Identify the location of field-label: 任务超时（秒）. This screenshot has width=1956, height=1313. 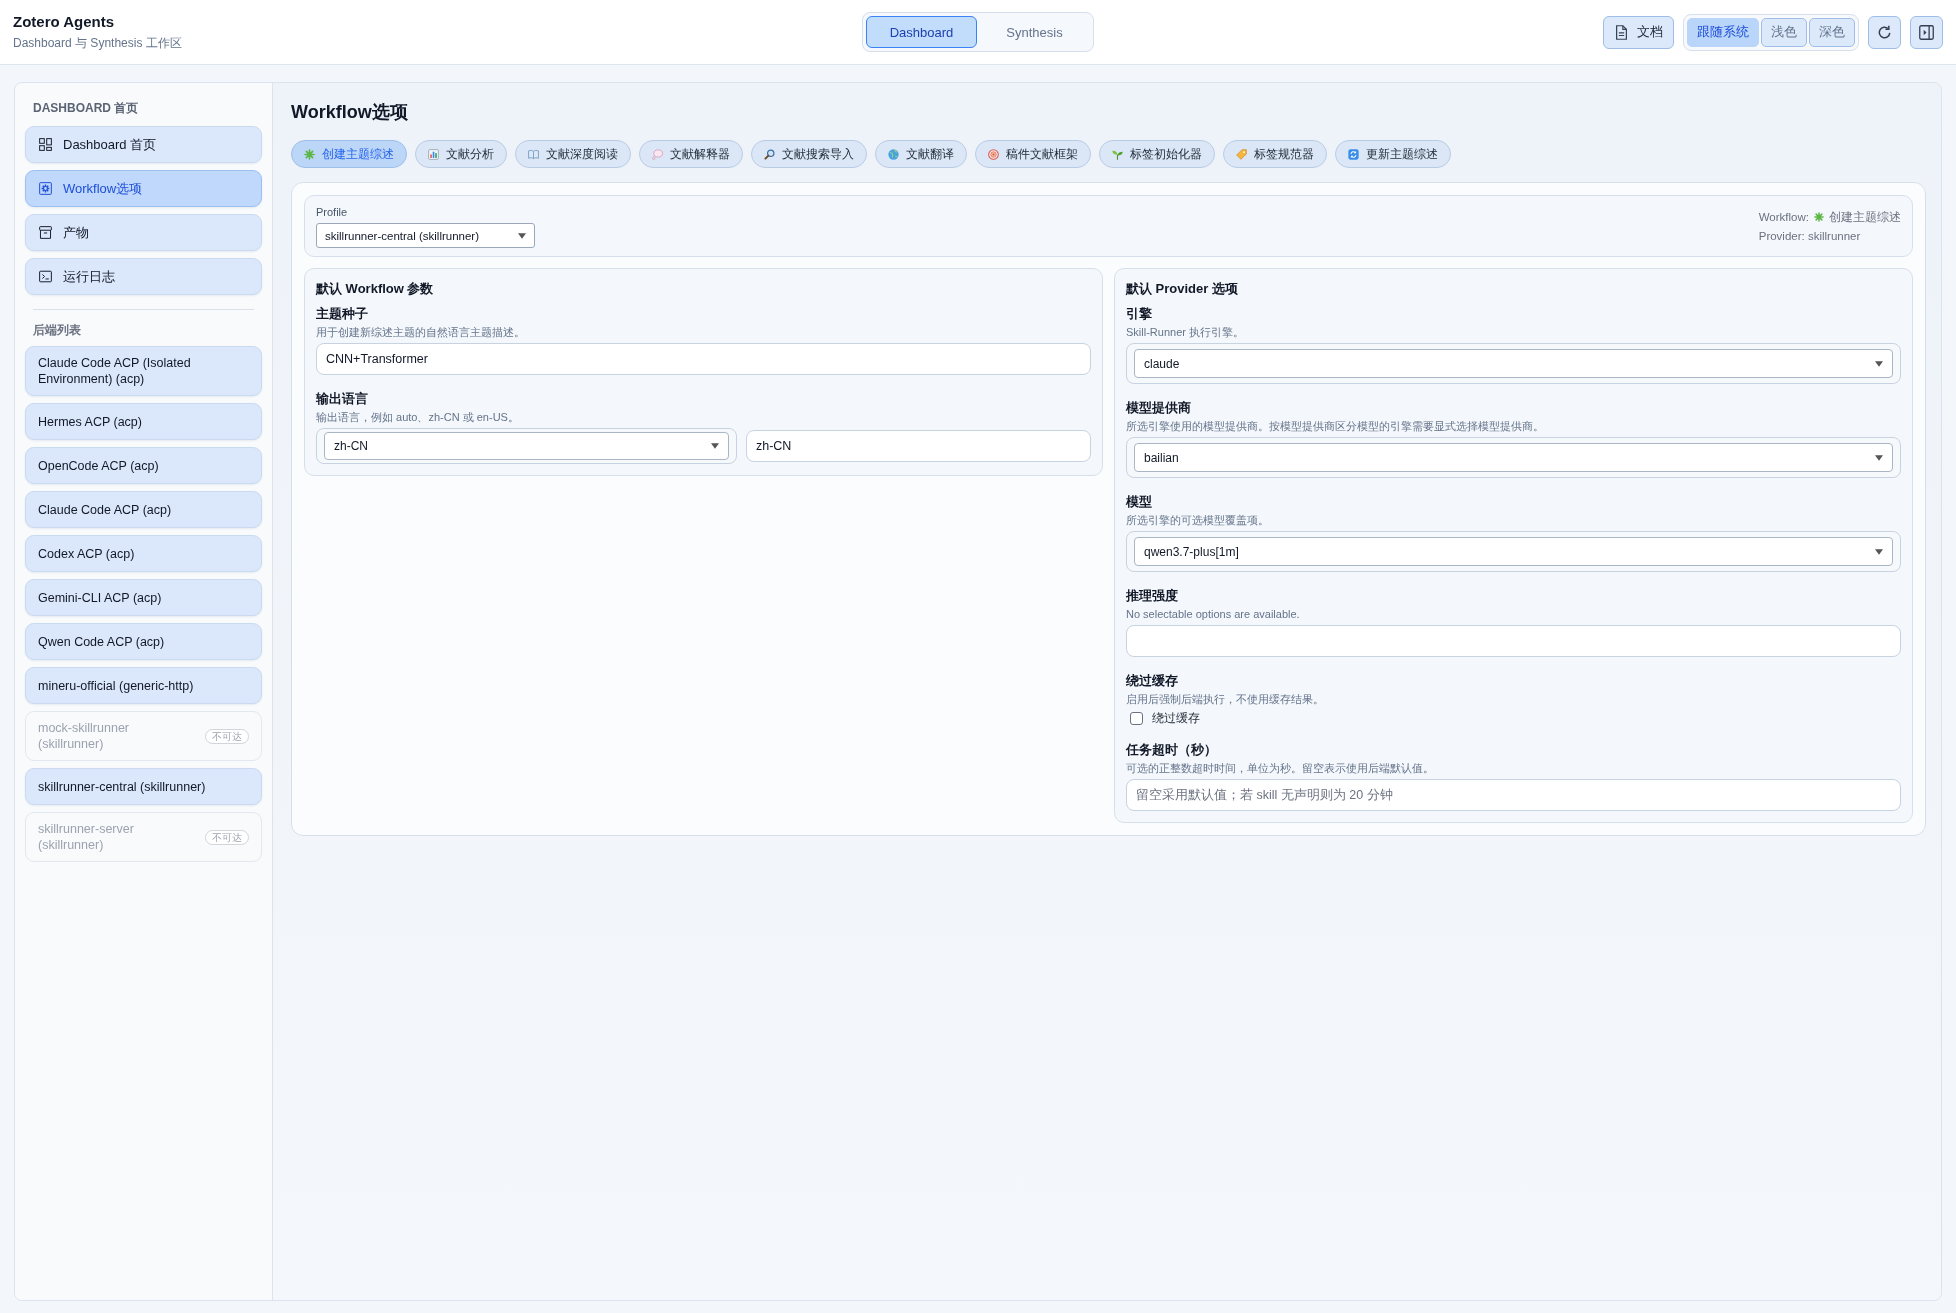
(1171, 750).